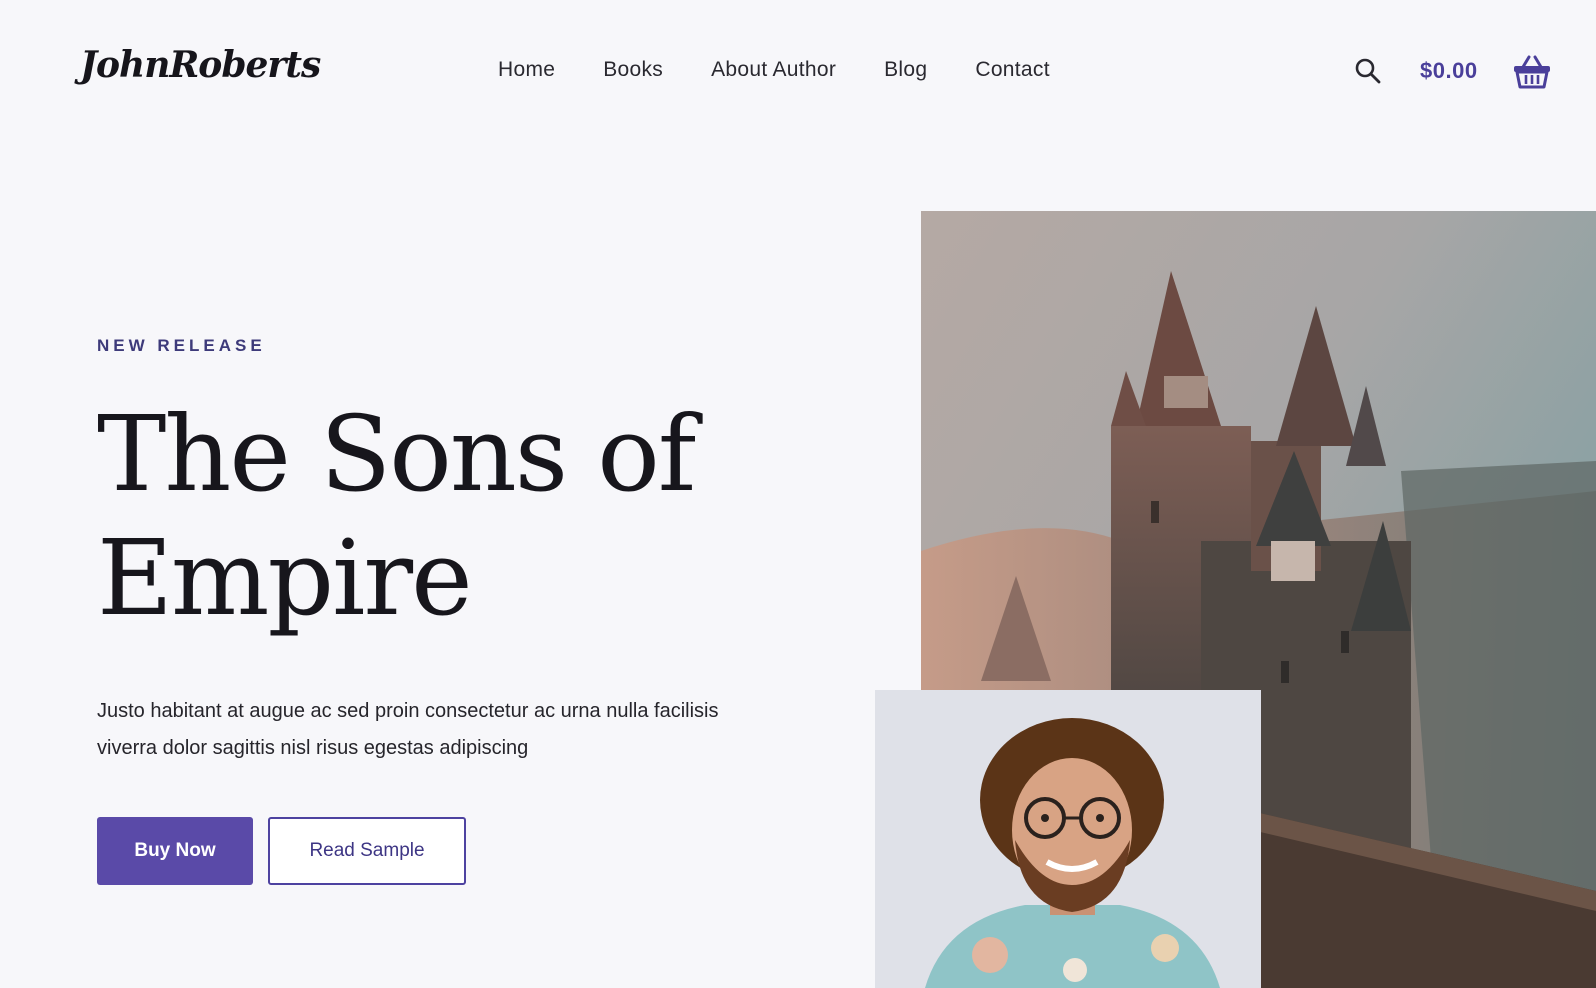 The image size is (1596, 988). What do you see at coordinates (905, 70) in the screenshot?
I see `nav-blog: Blog` at bounding box center [905, 70].